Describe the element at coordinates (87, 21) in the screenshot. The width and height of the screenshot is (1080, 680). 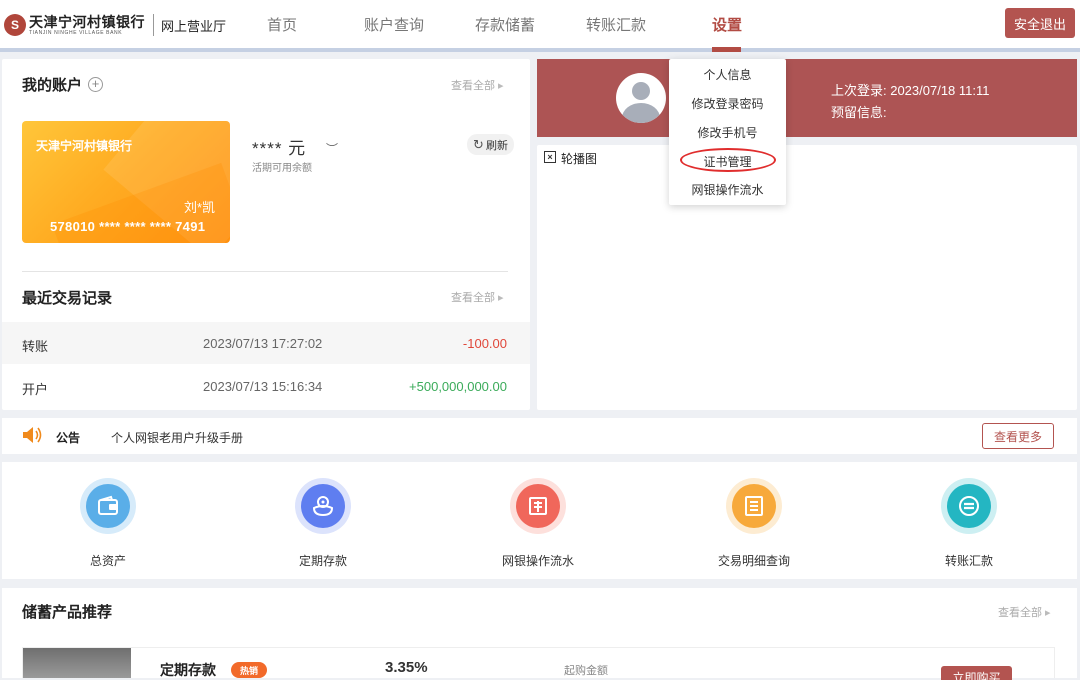
I see `bank-name: 天津宁河村镇银行` at that location.